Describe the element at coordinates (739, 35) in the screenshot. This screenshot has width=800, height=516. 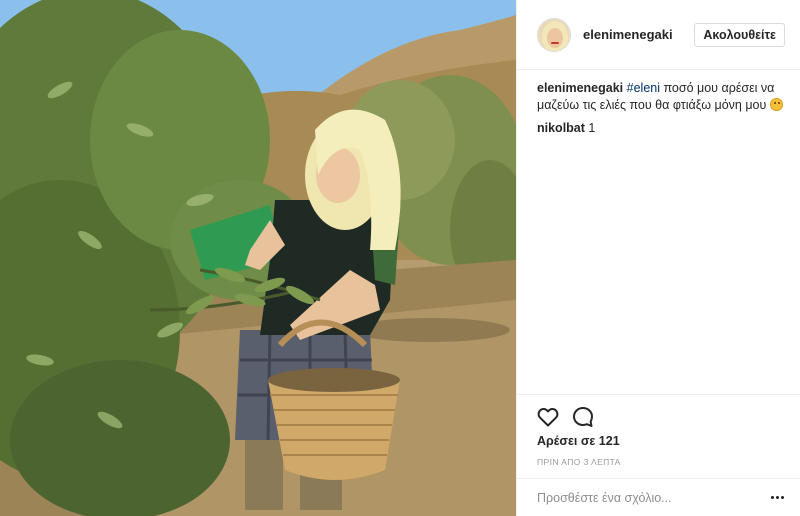
I see `following-button: Ακολουθείτε` at that location.